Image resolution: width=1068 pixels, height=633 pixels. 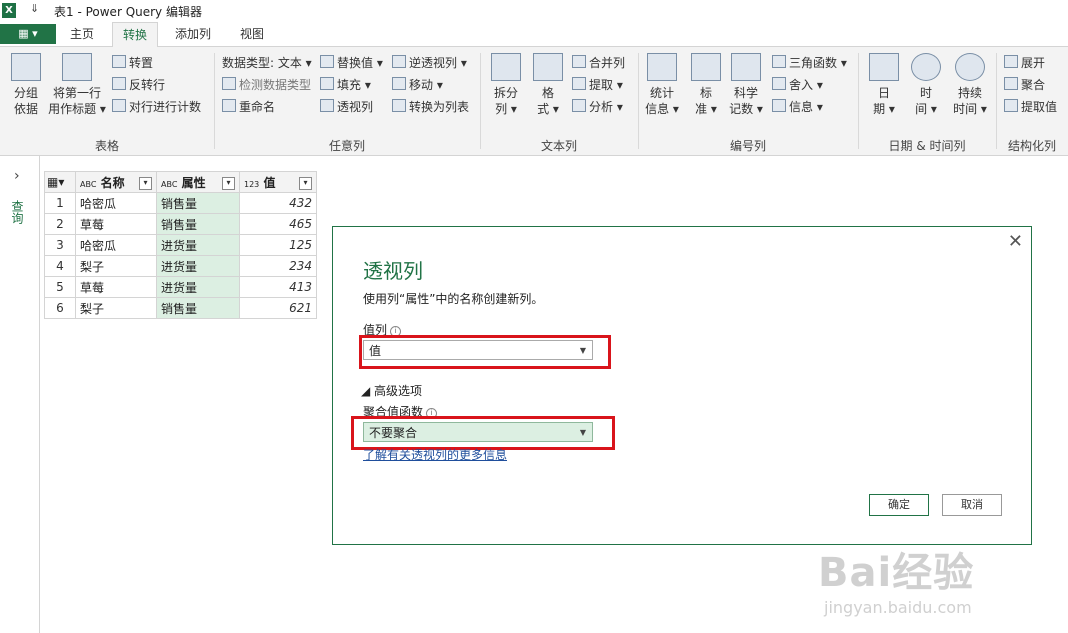 I want to click on data-type-dropdown: 数据类型: 文本 ▾, so click(x=267, y=63).